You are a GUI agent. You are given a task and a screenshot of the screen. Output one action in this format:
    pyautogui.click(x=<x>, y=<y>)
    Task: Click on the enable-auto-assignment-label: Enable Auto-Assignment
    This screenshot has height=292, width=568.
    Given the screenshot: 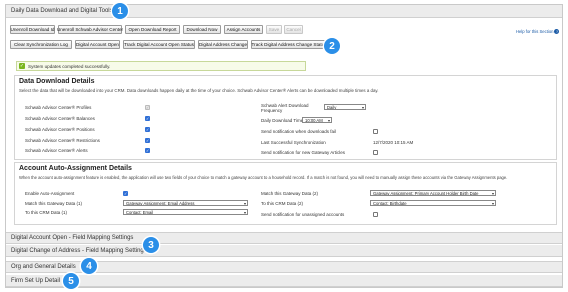 What is the action you would take?
    pyautogui.click(x=50, y=193)
    